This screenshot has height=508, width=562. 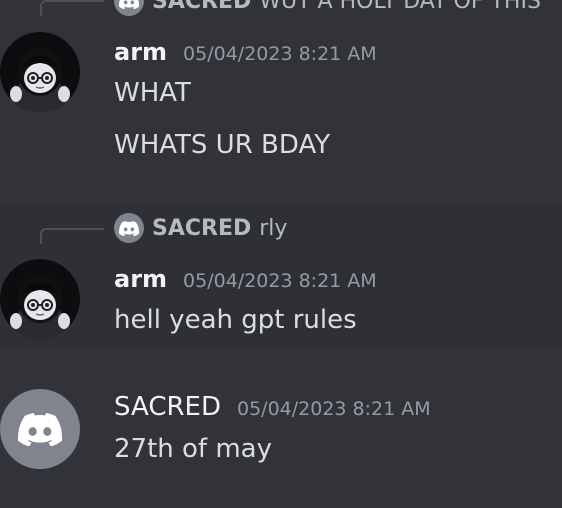 I want to click on reply-preview: SACRED WUT A HOLY DAY OF THIS, so click(x=327, y=8).